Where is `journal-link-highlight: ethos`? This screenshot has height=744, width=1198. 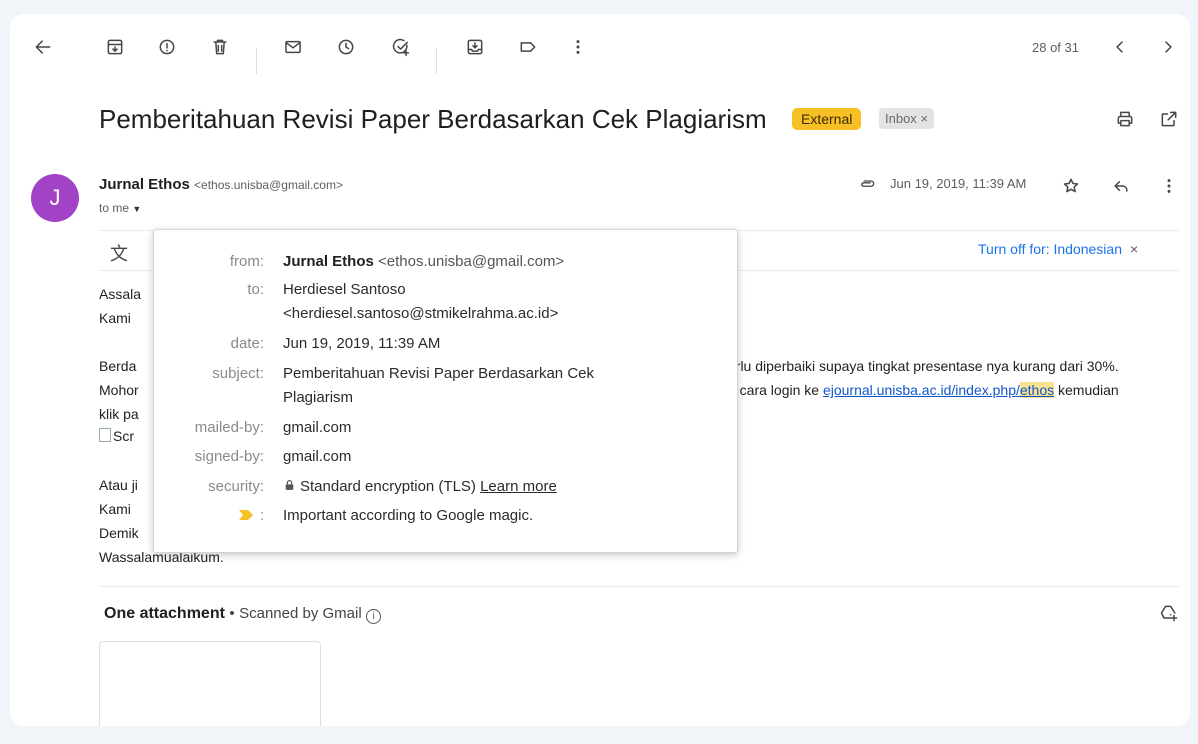 journal-link-highlight: ethos is located at coordinates (1037, 390).